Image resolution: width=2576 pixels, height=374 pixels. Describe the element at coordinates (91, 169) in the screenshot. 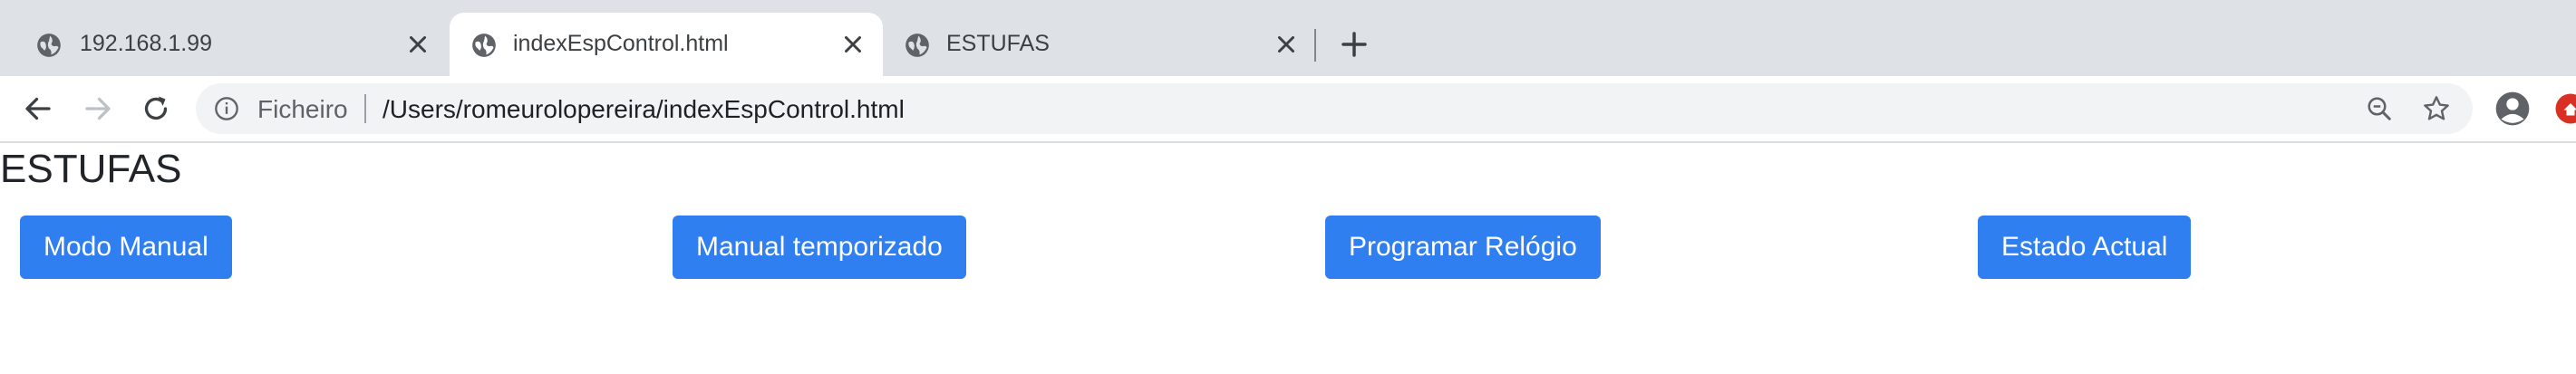

I see `page-title: ESTUFAS` at that location.